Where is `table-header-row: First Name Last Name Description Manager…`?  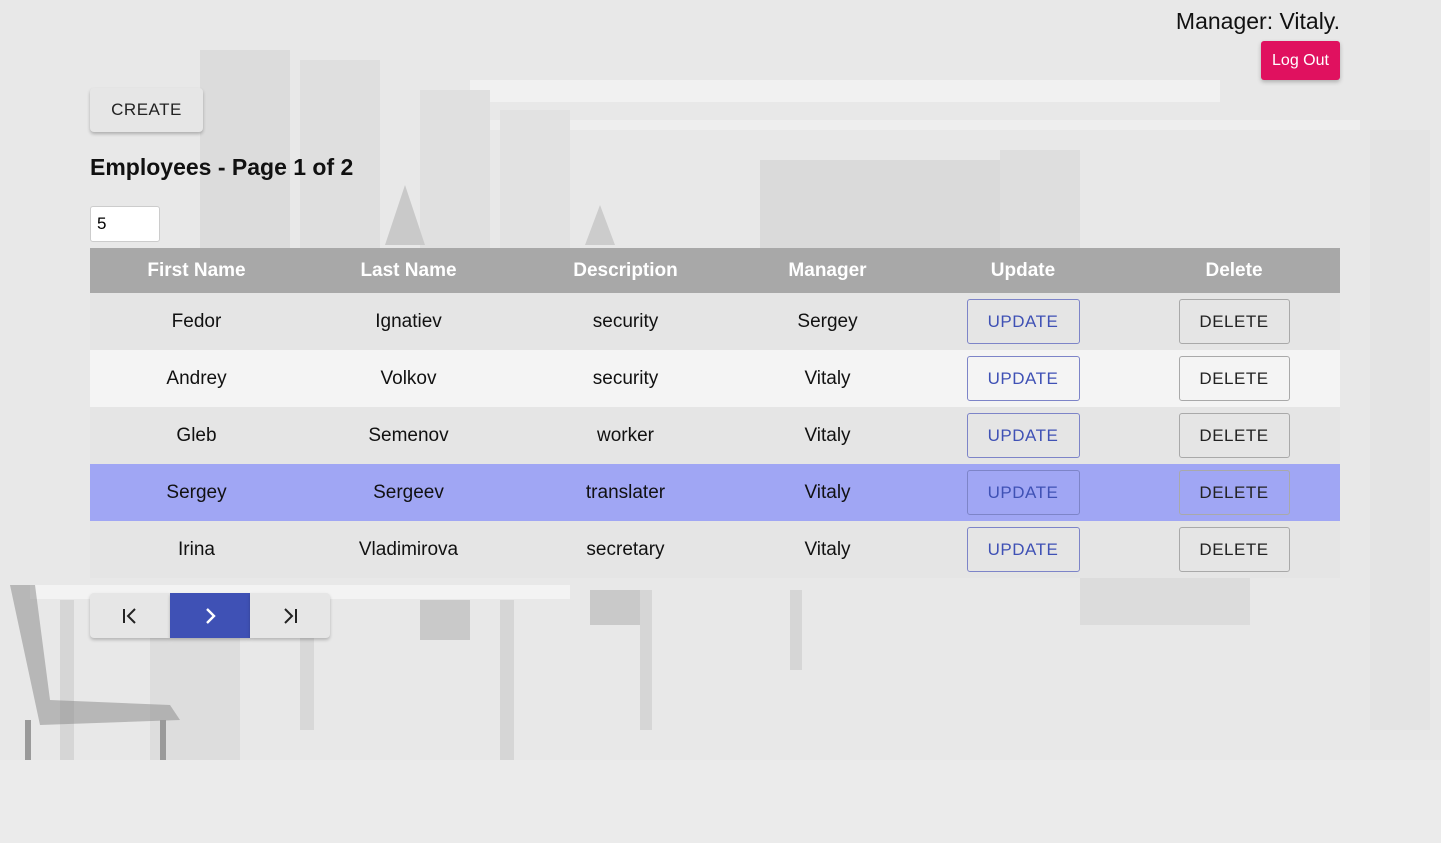
table-header-row: First Name Last Name Description Manager… is located at coordinates (715, 270).